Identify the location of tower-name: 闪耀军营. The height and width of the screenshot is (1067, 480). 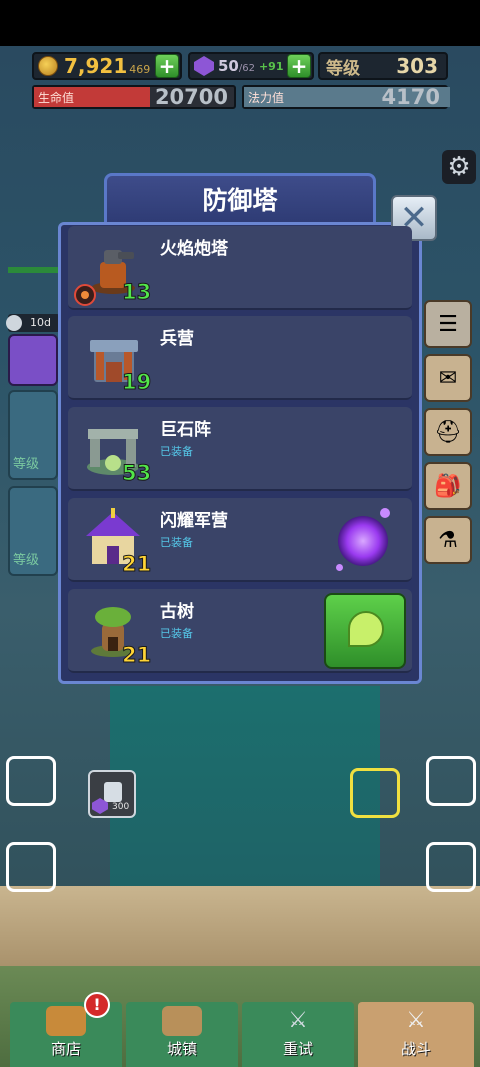
(194, 521).